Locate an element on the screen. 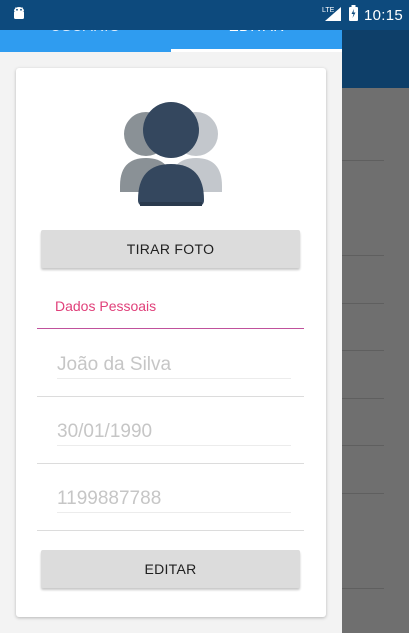 The width and height of the screenshot is (409, 633). section-title: Dados Pessoais is located at coordinates (106, 306).